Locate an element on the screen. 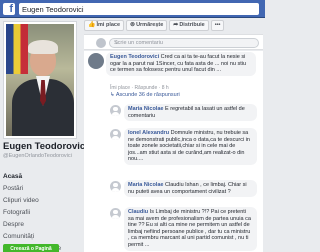  nav-item-photos: Fotografii is located at coordinates (42, 213).